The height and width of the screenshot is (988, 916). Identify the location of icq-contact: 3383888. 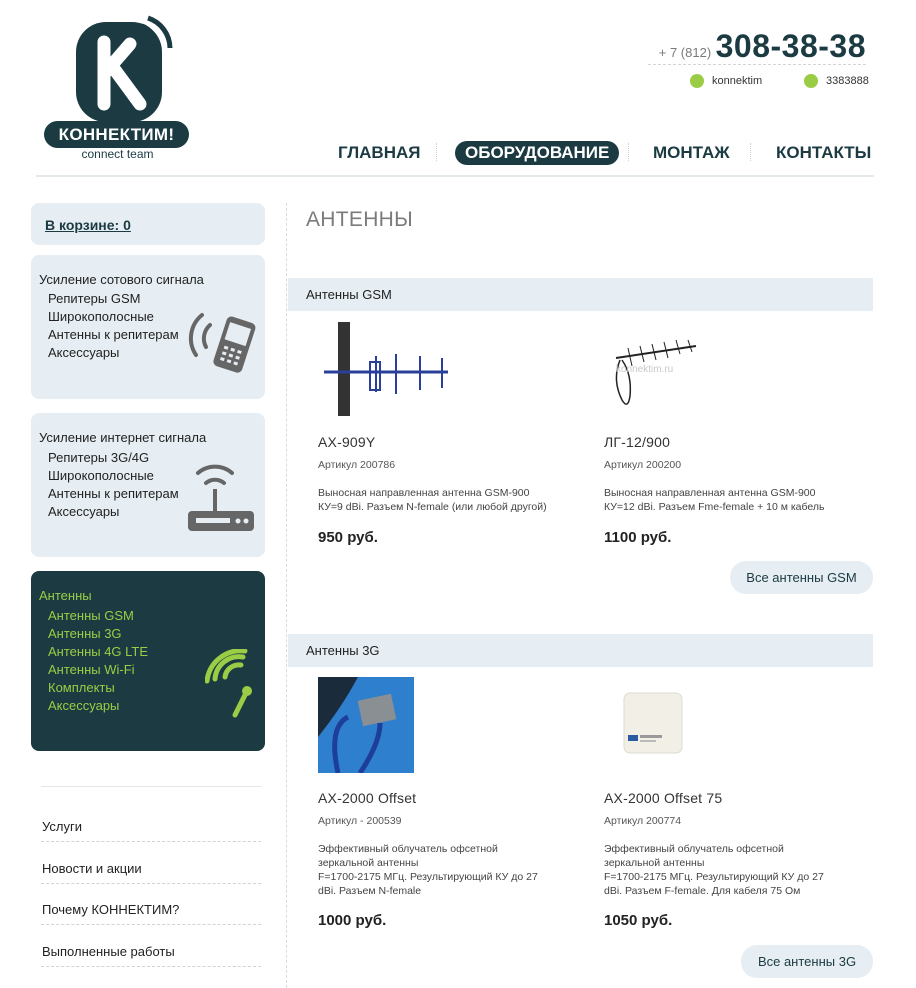
(836, 81).